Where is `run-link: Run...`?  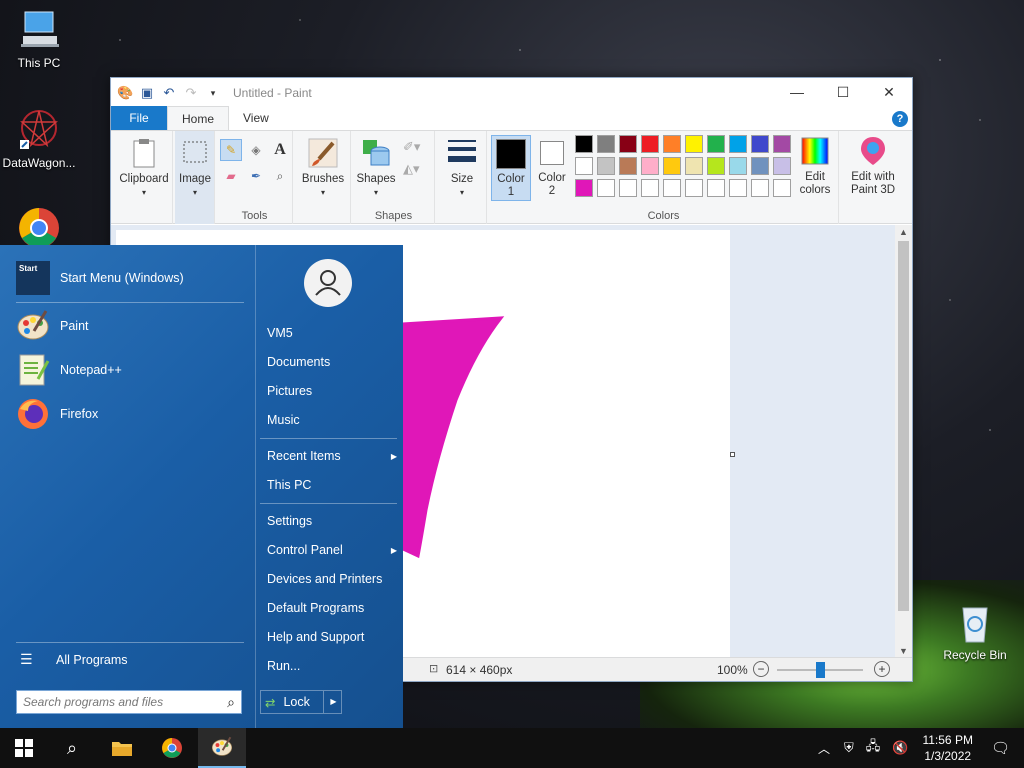 run-link: Run... is located at coordinates (332, 666).